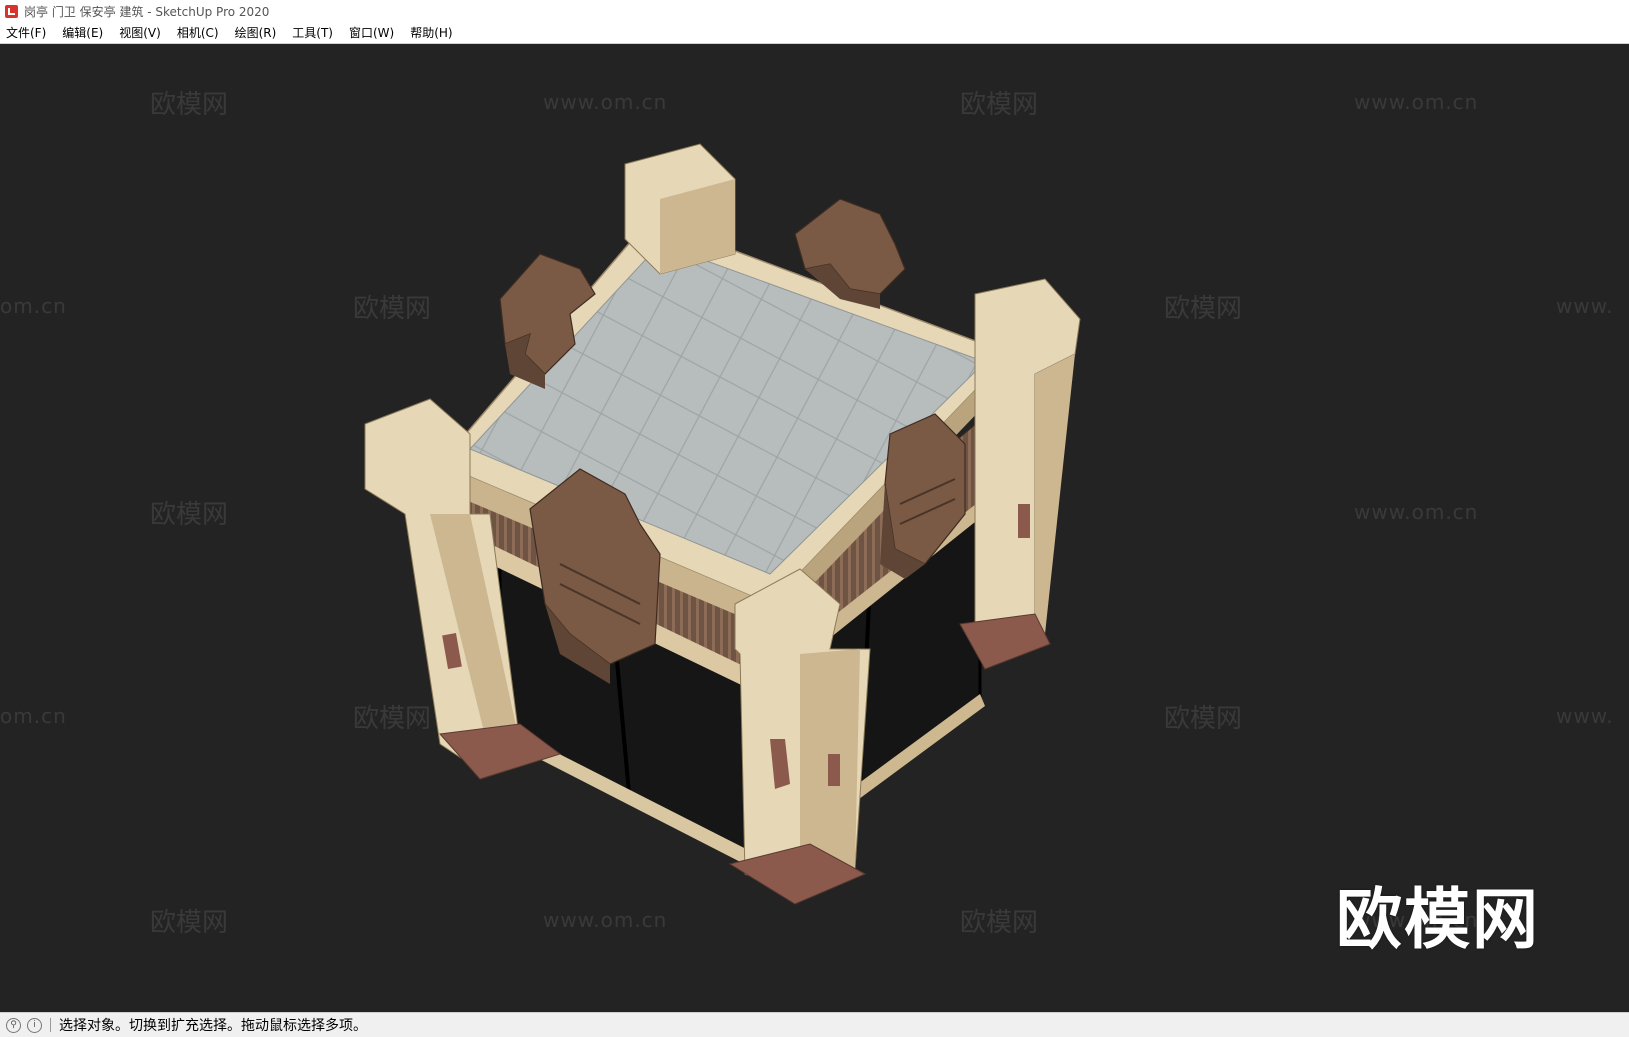 The width and height of the screenshot is (1629, 1037). What do you see at coordinates (256, 33) in the screenshot?
I see `menu-draw: 绘图(R)` at bounding box center [256, 33].